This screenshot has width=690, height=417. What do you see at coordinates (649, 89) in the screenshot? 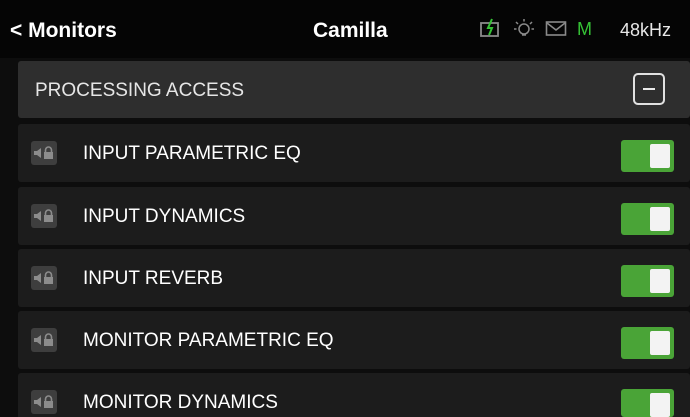
I see `collapse-button` at bounding box center [649, 89].